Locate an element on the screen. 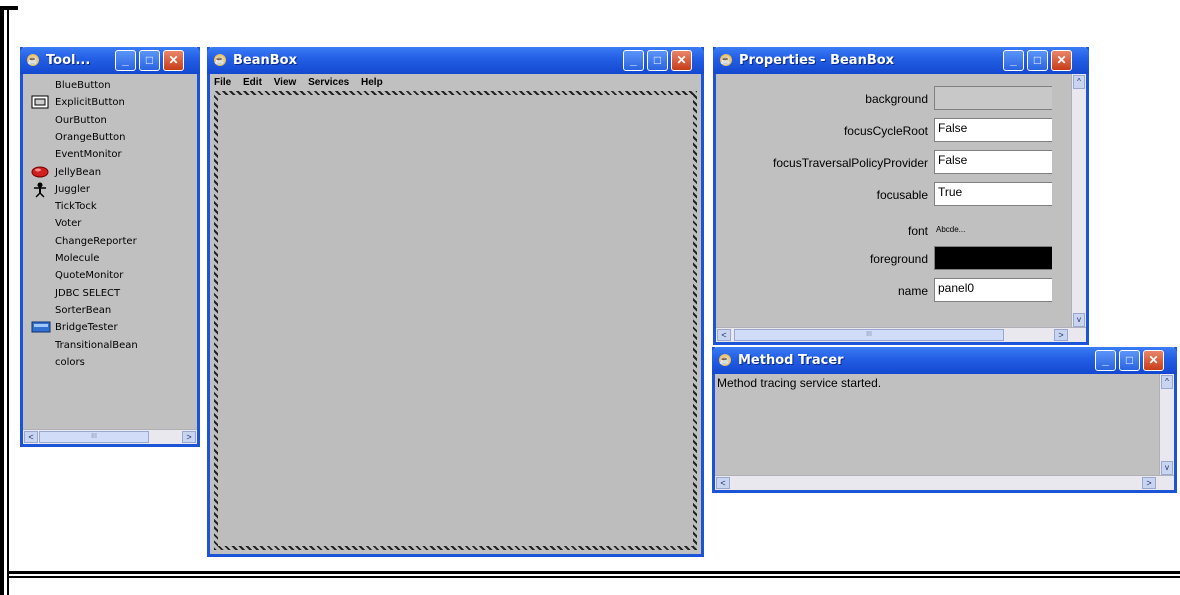  beanbox-title: BeanBox is located at coordinates (265, 60).